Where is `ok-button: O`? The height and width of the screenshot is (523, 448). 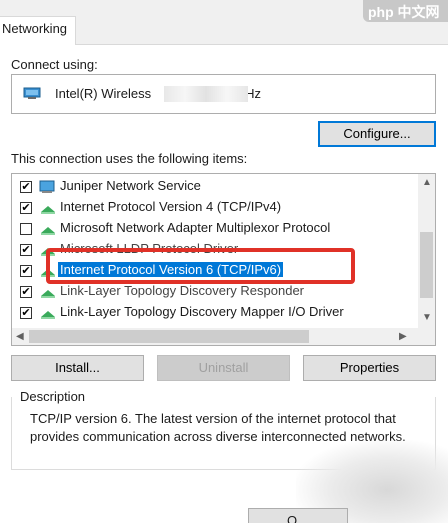
ok-button: O is located at coordinates (298, 515).